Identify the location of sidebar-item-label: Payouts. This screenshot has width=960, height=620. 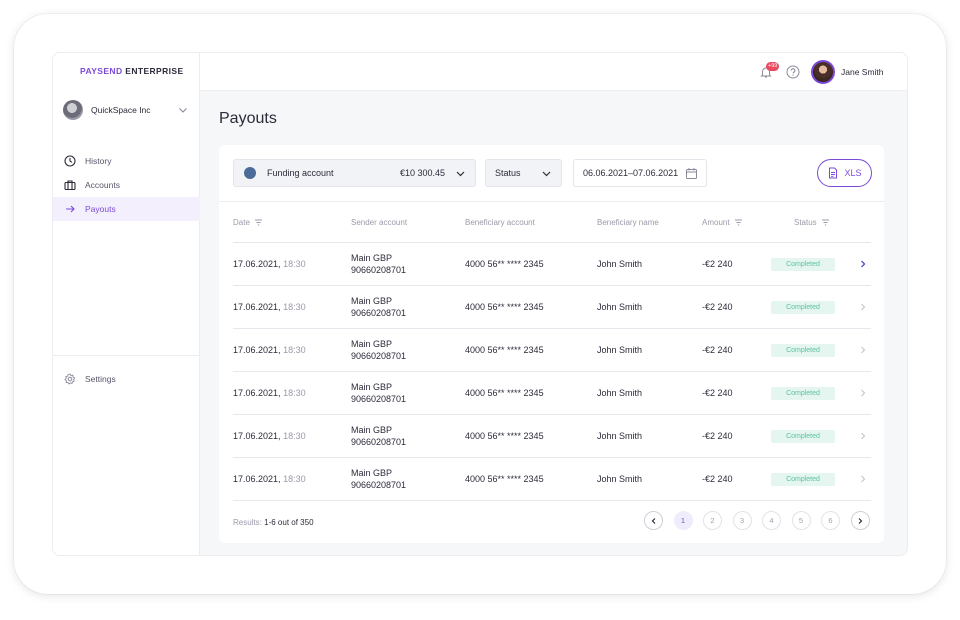
(100, 209).